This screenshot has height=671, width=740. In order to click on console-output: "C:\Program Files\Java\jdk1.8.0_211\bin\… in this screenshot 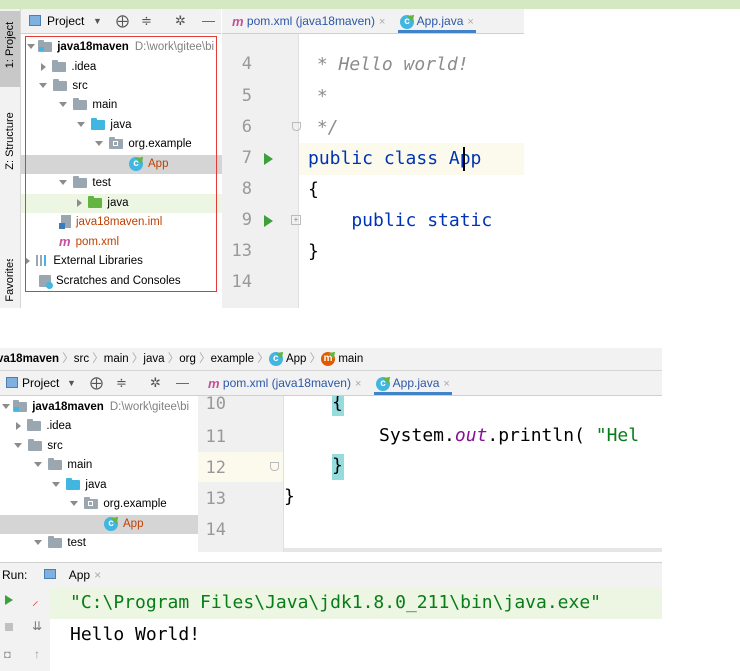, I will do `click(356, 629)`.